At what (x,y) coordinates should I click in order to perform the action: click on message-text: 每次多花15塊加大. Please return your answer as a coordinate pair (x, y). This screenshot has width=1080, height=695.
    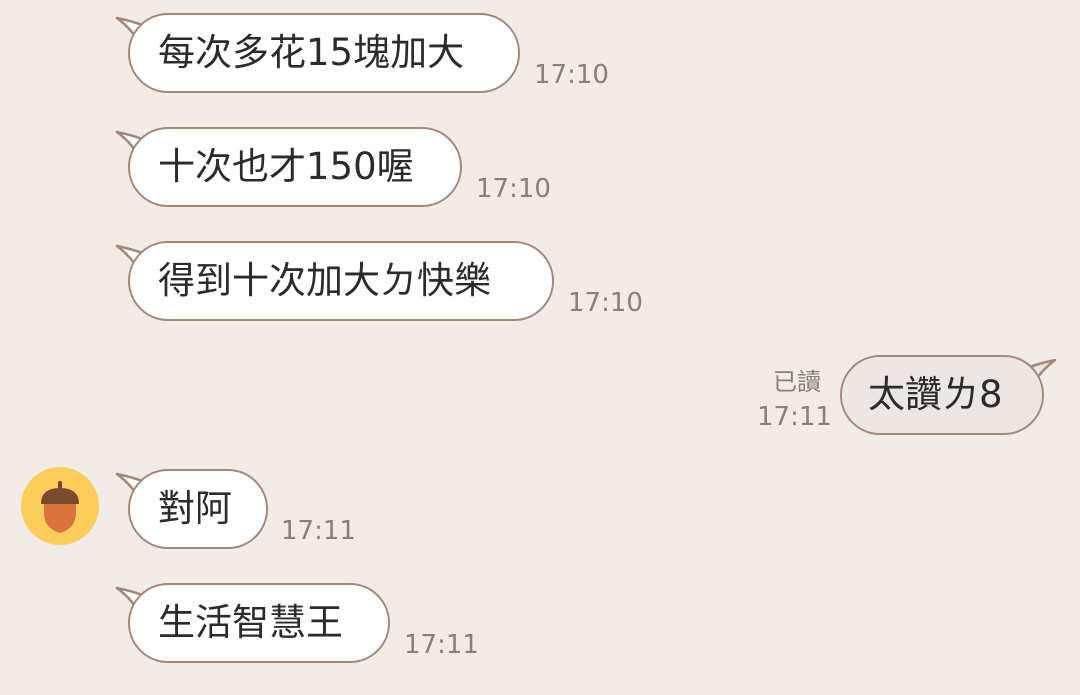
    Looking at the image, I should click on (311, 52).